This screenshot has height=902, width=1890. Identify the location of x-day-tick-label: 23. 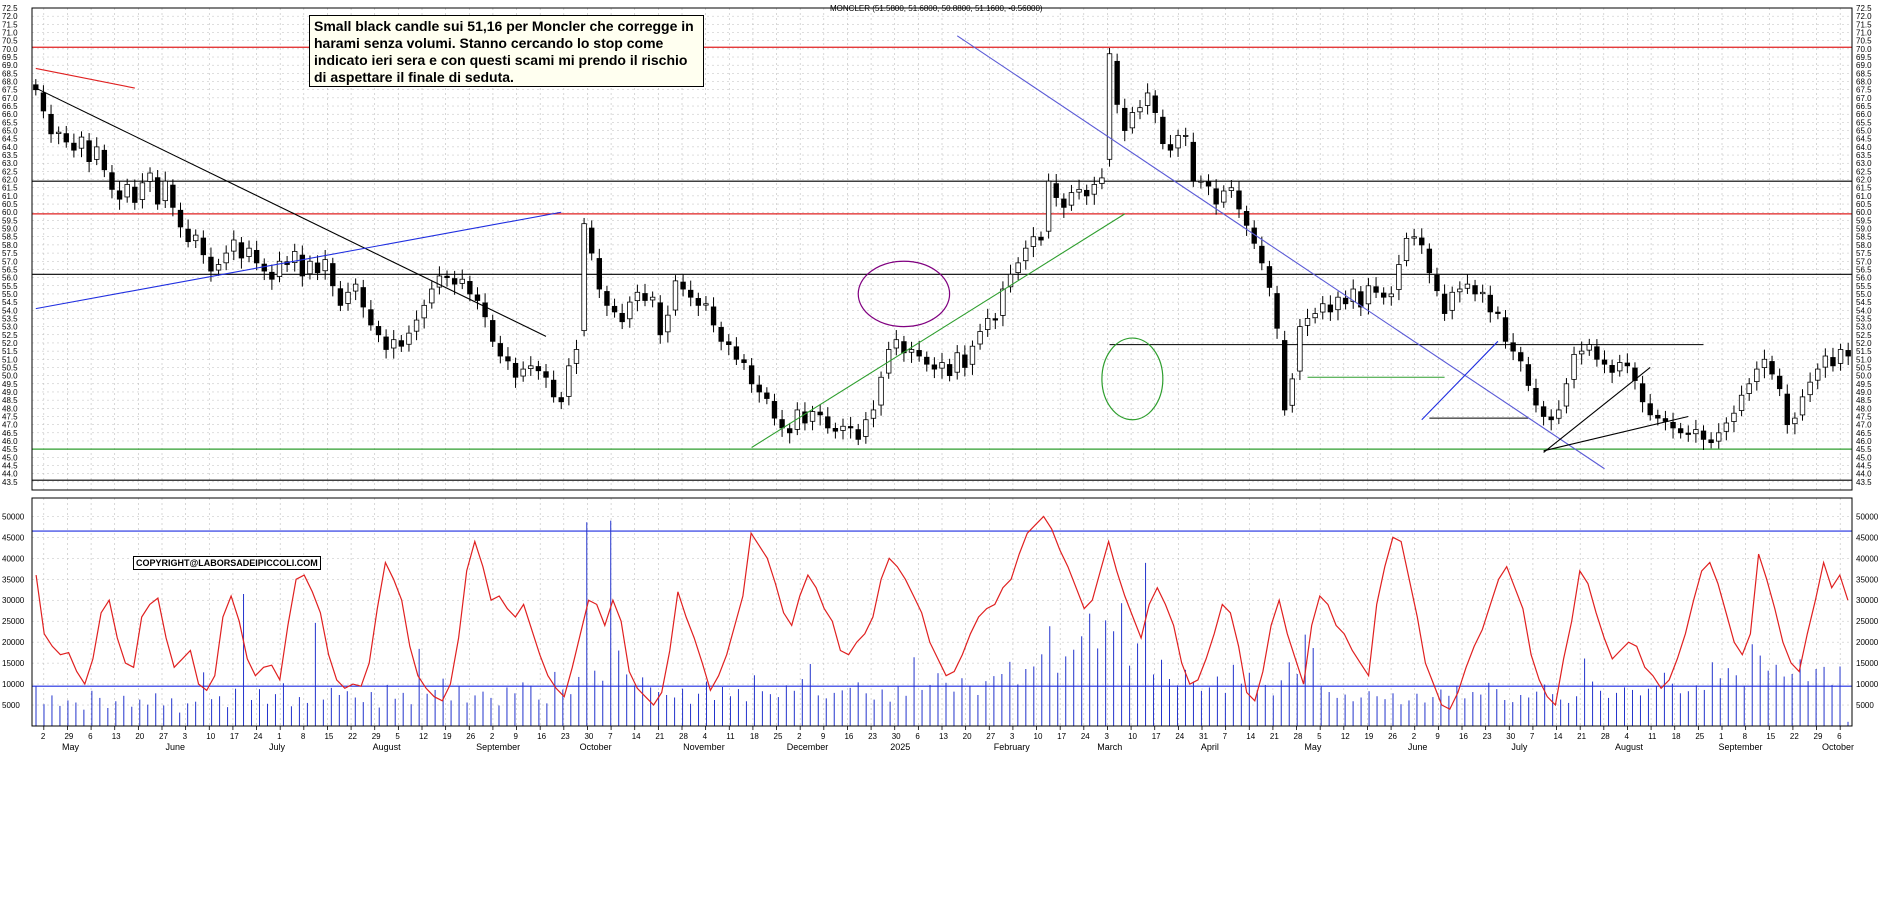
(565, 736).